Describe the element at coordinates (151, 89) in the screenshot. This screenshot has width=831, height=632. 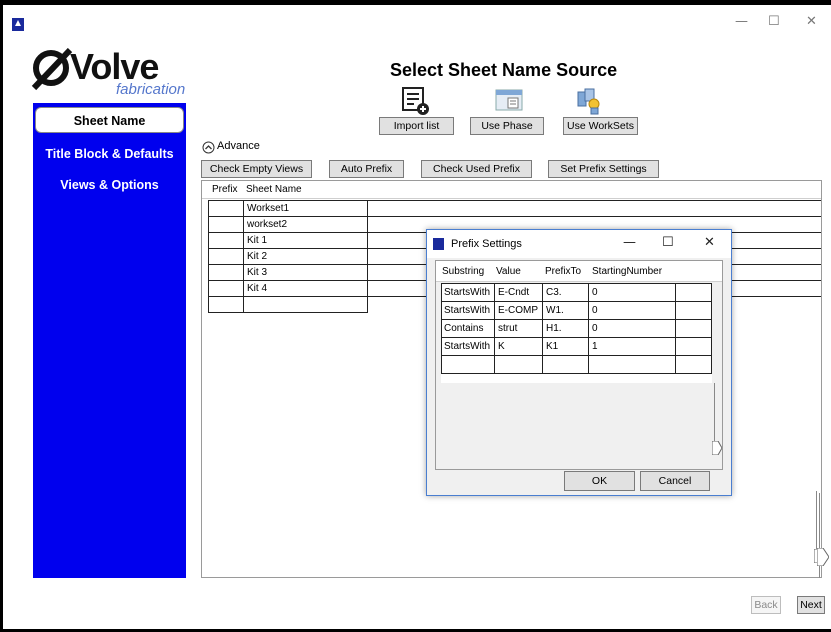
I see `logo-subtitle: fabrication` at that location.